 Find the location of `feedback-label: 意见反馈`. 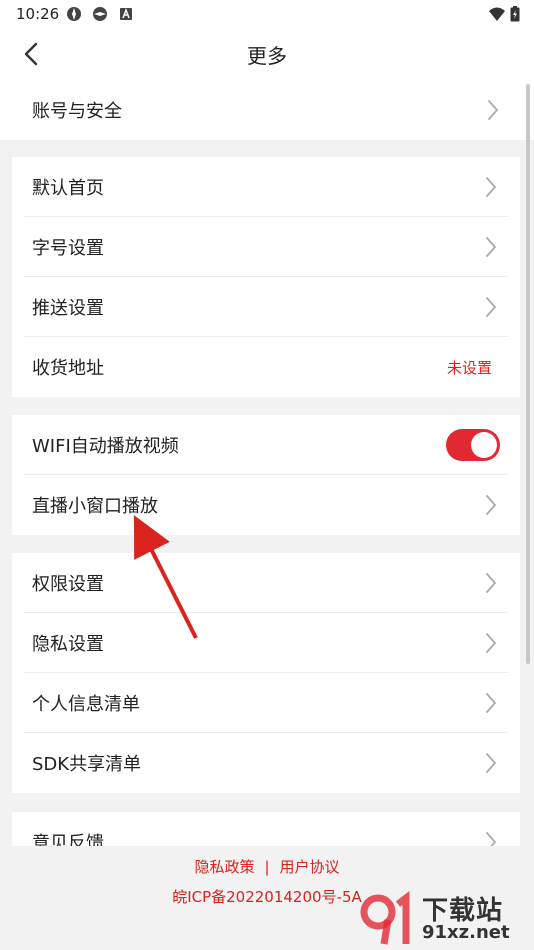

feedback-label: 意见反馈 is located at coordinates (68, 839).